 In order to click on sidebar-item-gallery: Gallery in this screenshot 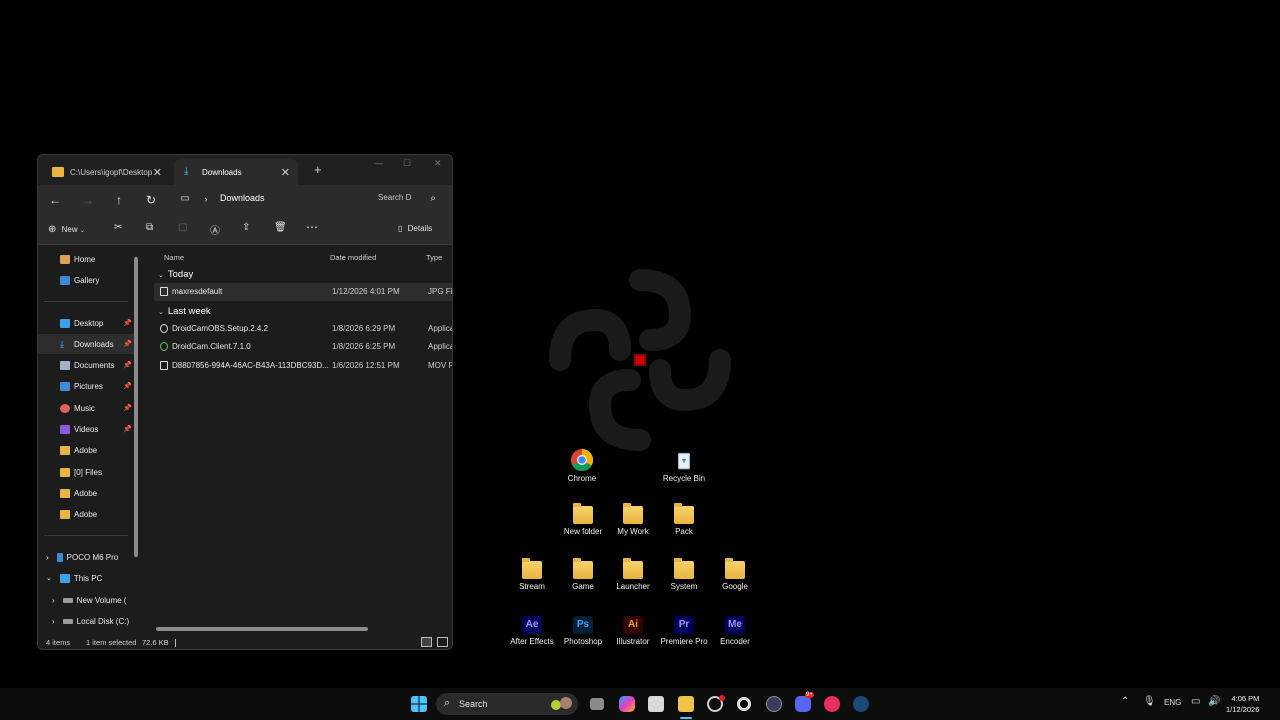, I will do `click(88, 280)`.